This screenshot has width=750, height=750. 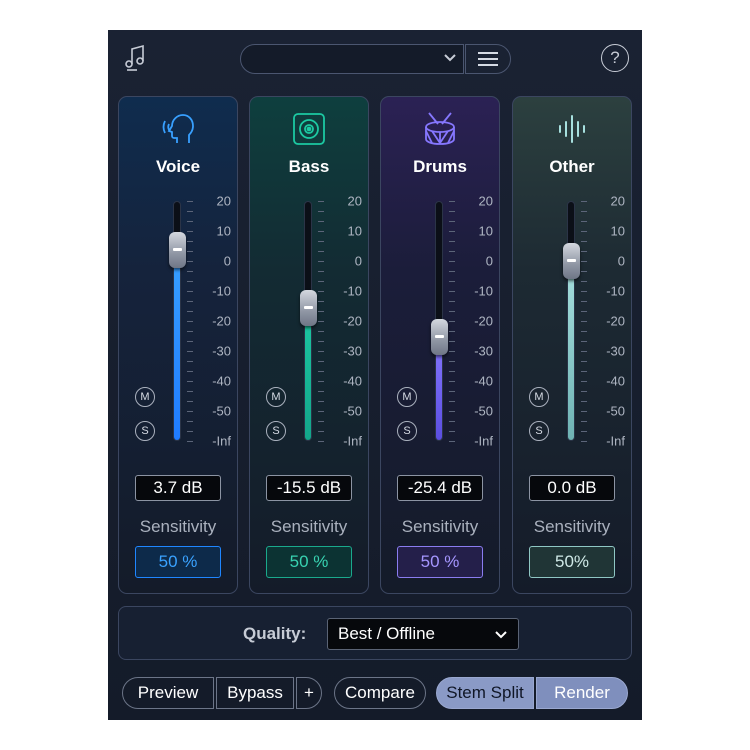 I want to click on stem-split-button: Stem Split, so click(x=485, y=693).